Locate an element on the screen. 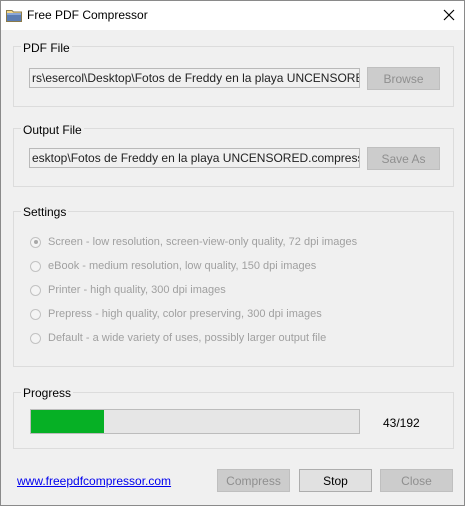  output-file-label: Output File is located at coordinates (52, 130).